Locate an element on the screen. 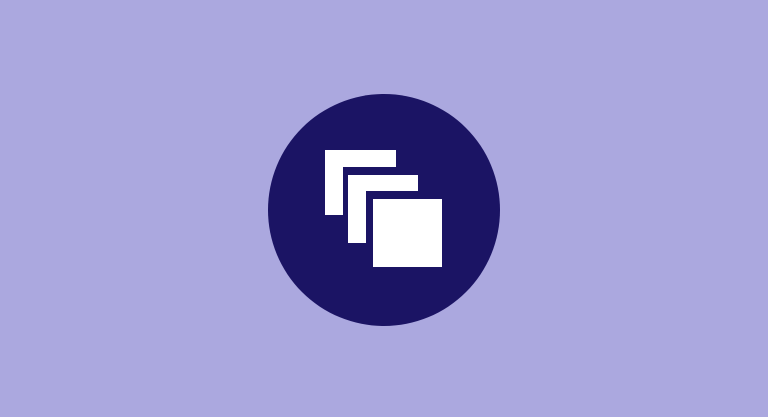 Image resolution: width=768 pixels, height=417 pixels. stacked-pages-icon is located at coordinates (383, 208).